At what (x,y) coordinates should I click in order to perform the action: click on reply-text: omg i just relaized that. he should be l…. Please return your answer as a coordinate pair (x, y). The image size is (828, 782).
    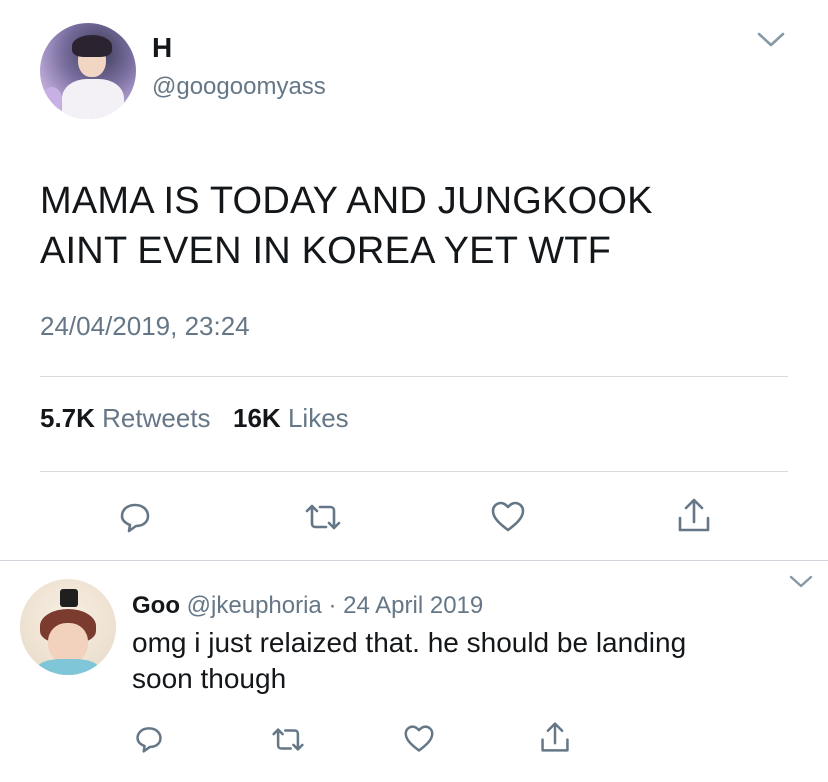
    Looking at the image, I should click on (452, 661).